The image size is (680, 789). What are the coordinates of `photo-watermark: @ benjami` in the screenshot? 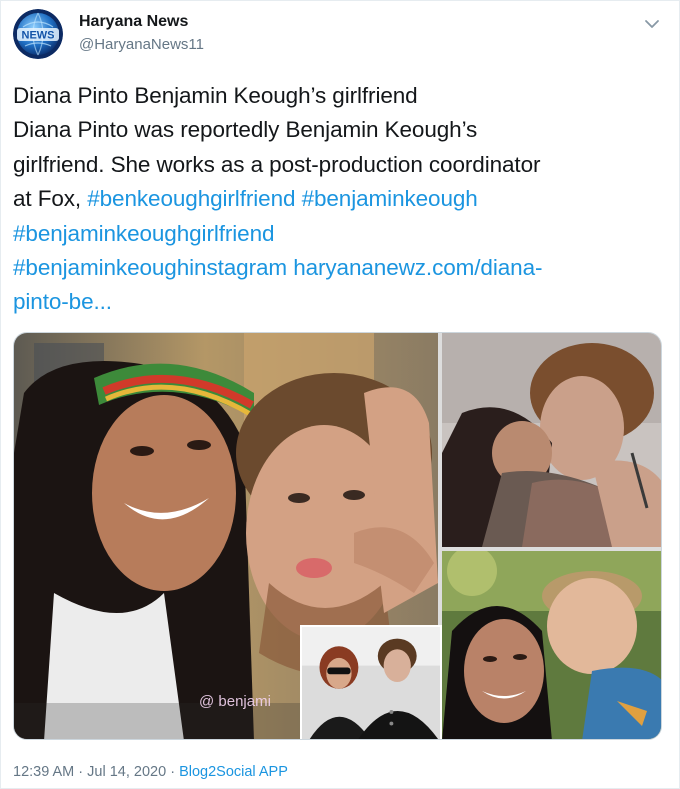 It's located at (235, 701).